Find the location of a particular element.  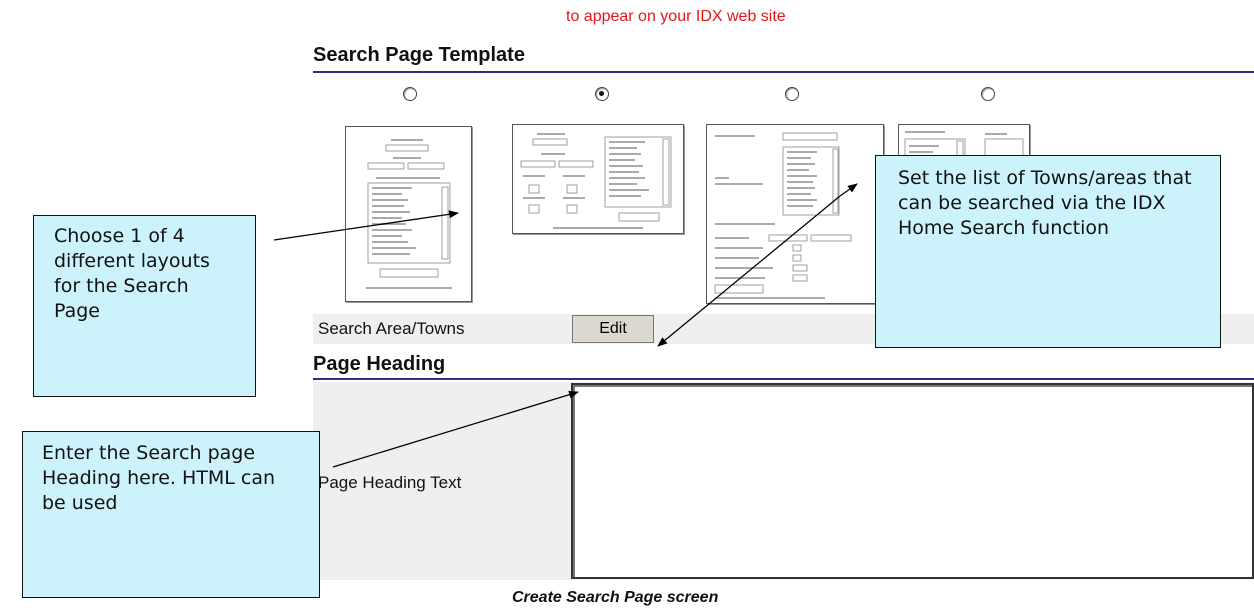

edit-towns-button: Edit is located at coordinates (613, 329).